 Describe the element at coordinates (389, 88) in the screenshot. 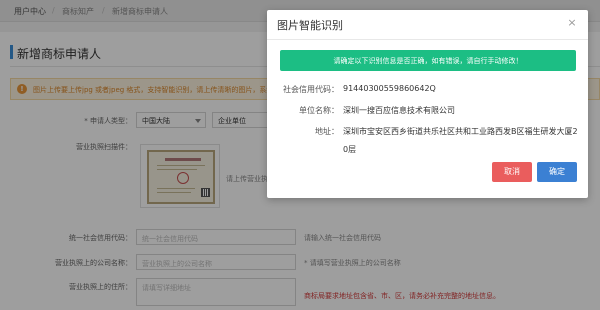

I see `credit-code-field-value: 91440300559860642Q` at that location.